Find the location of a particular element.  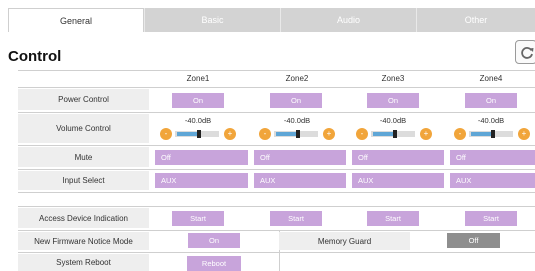

mute-label: Mute is located at coordinates (83, 157).